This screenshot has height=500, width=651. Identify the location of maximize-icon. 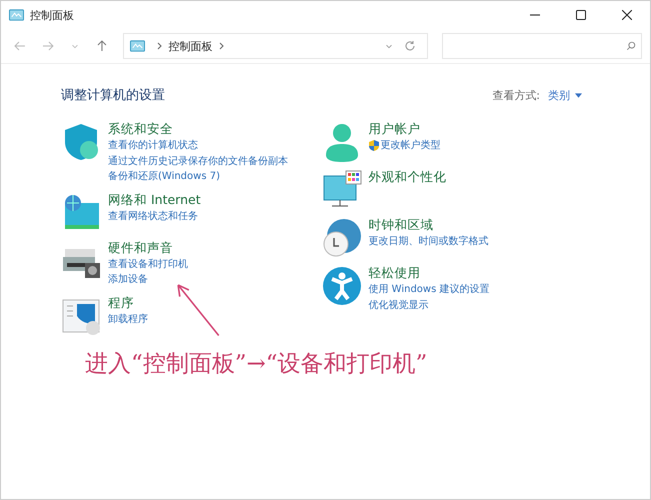
(581, 15).